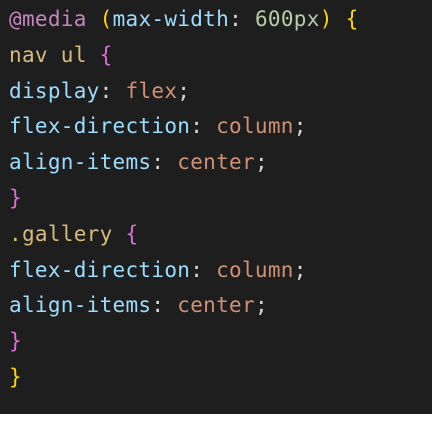 This screenshot has height=422, width=436. I want to click on code-token: display, so click(54, 90).